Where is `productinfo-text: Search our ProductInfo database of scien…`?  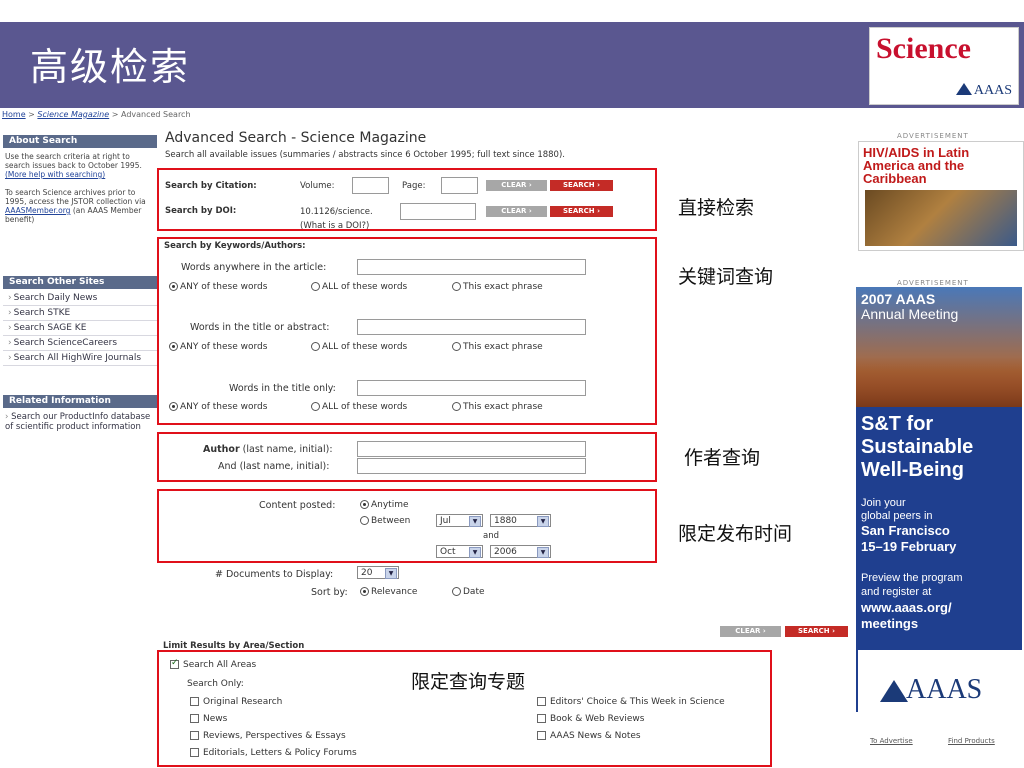
productinfo-text: Search our ProductInfo database of scien… is located at coordinates (78, 422).